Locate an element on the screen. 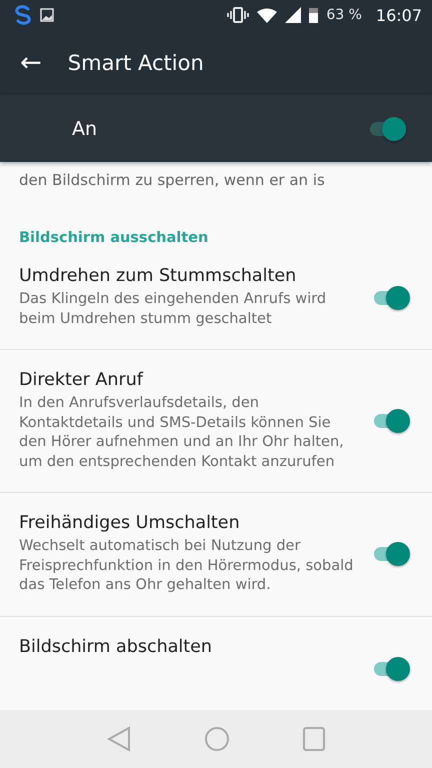 The height and width of the screenshot is (768, 432). signal-icon is located at coordinates (293, 15).